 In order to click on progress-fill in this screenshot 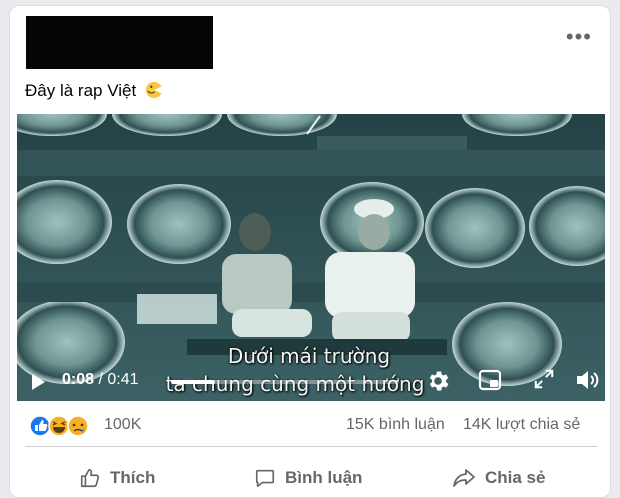, I will do `click(193, 382)`.